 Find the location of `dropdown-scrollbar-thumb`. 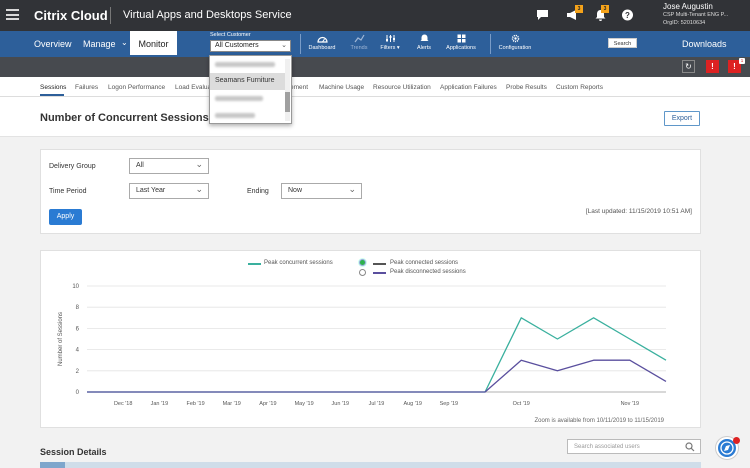

dropdown-scrollbar-thumb is located at coordinates (287, 102).